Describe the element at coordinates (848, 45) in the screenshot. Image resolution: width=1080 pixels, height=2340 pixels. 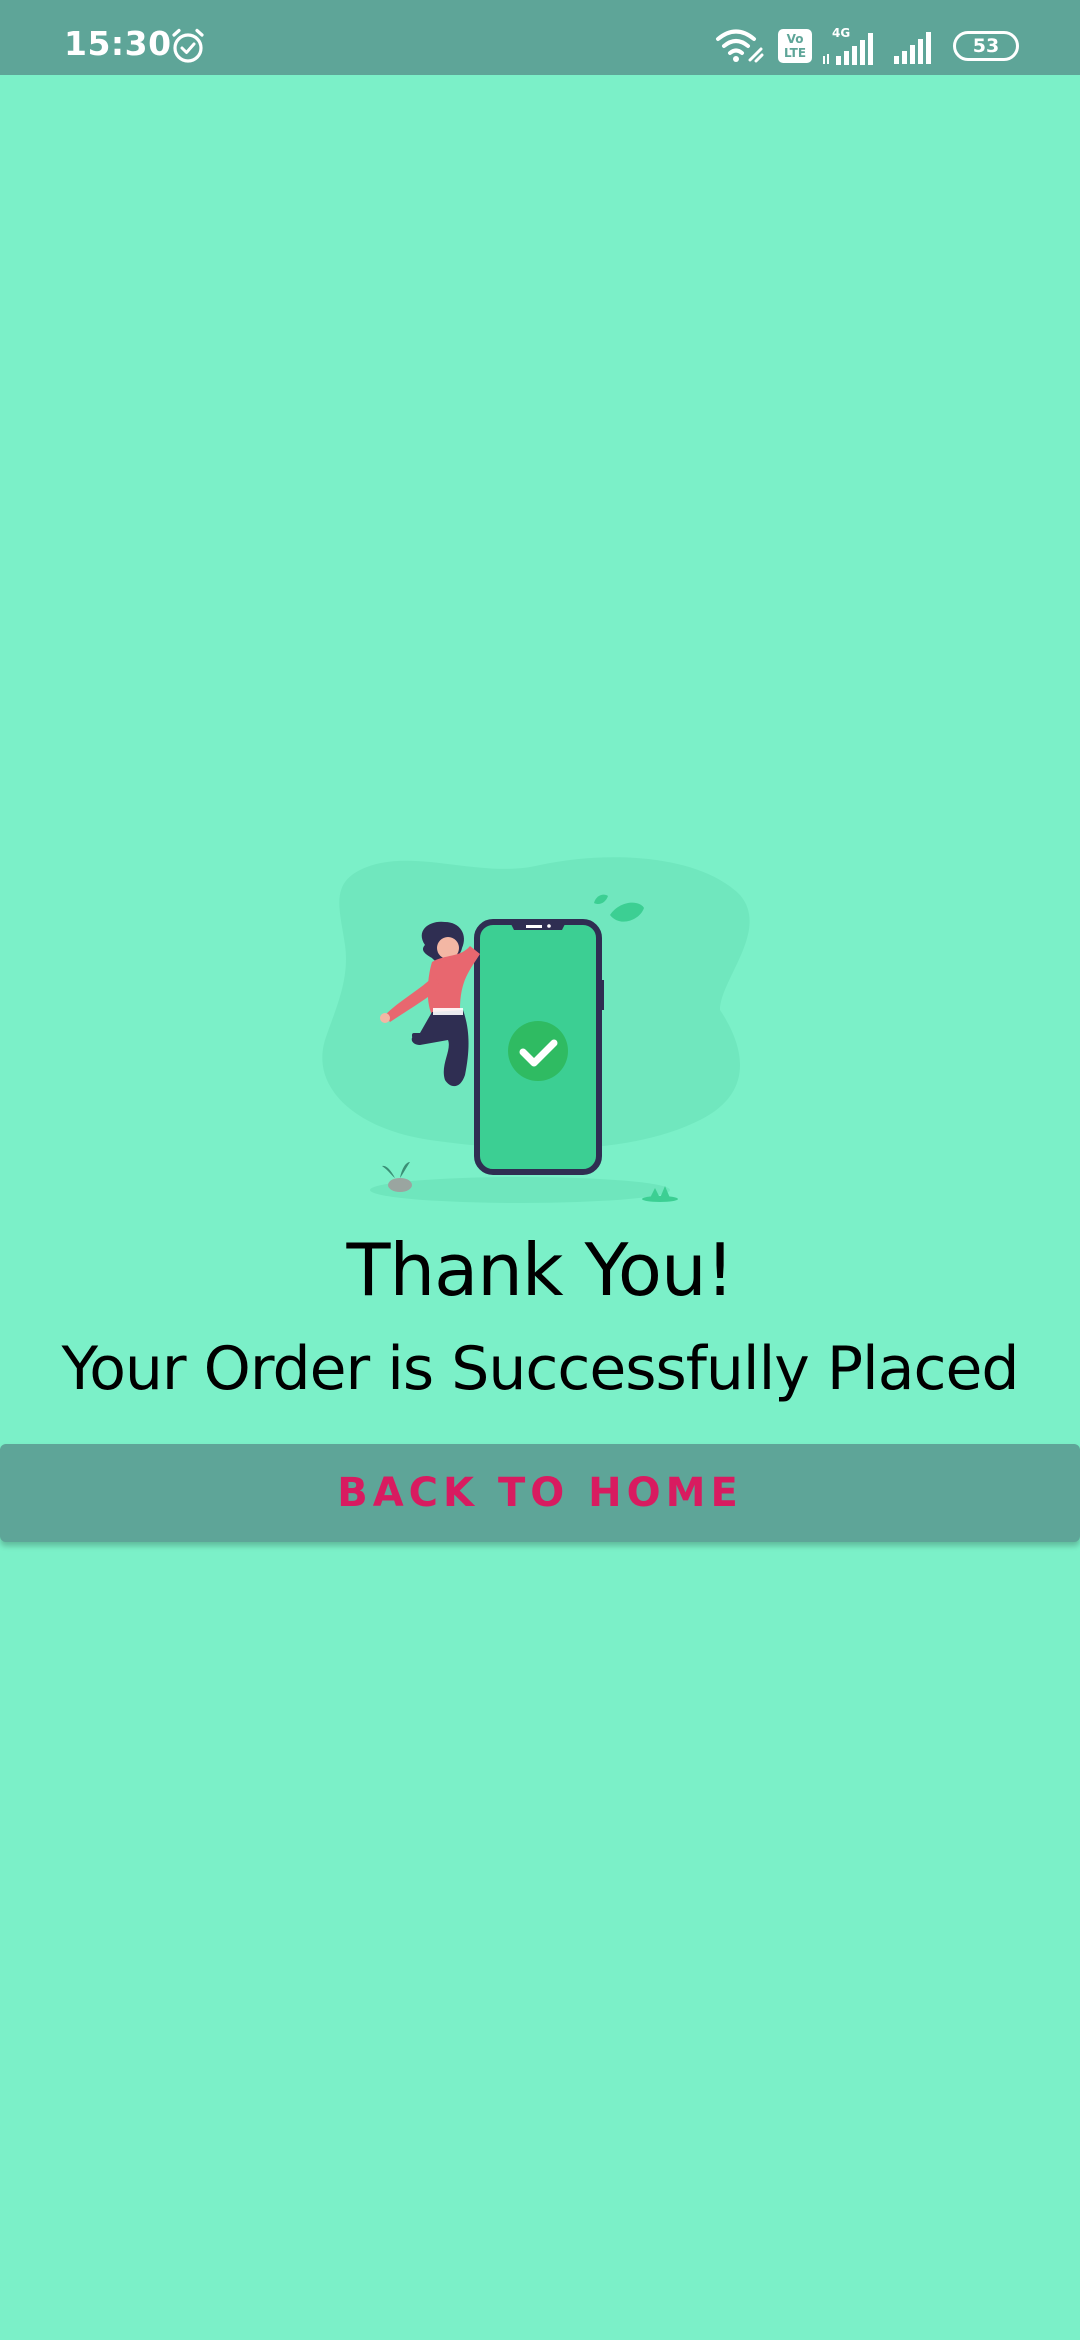
I see `mobile-signal-4g-icon: 4G` at that location.